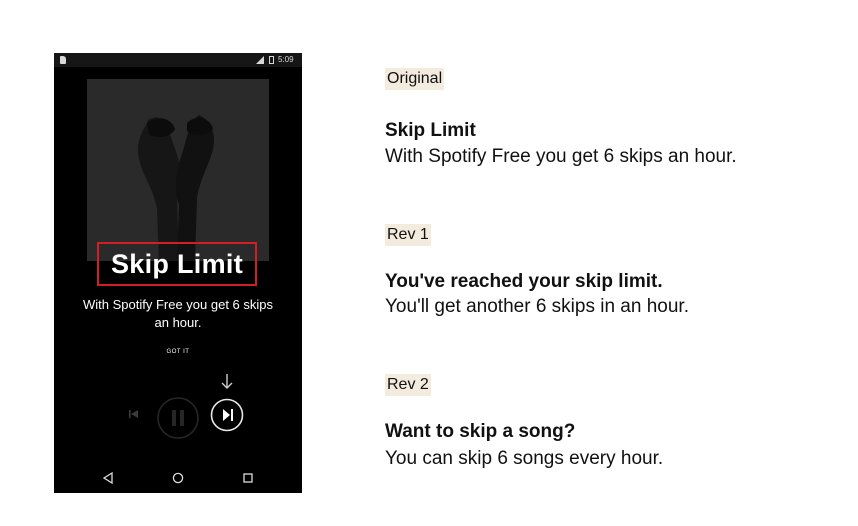 The height and width of the screenshot is (526, 858). I want to click on version-label-rev1: Rev 1, so click(408, 235).